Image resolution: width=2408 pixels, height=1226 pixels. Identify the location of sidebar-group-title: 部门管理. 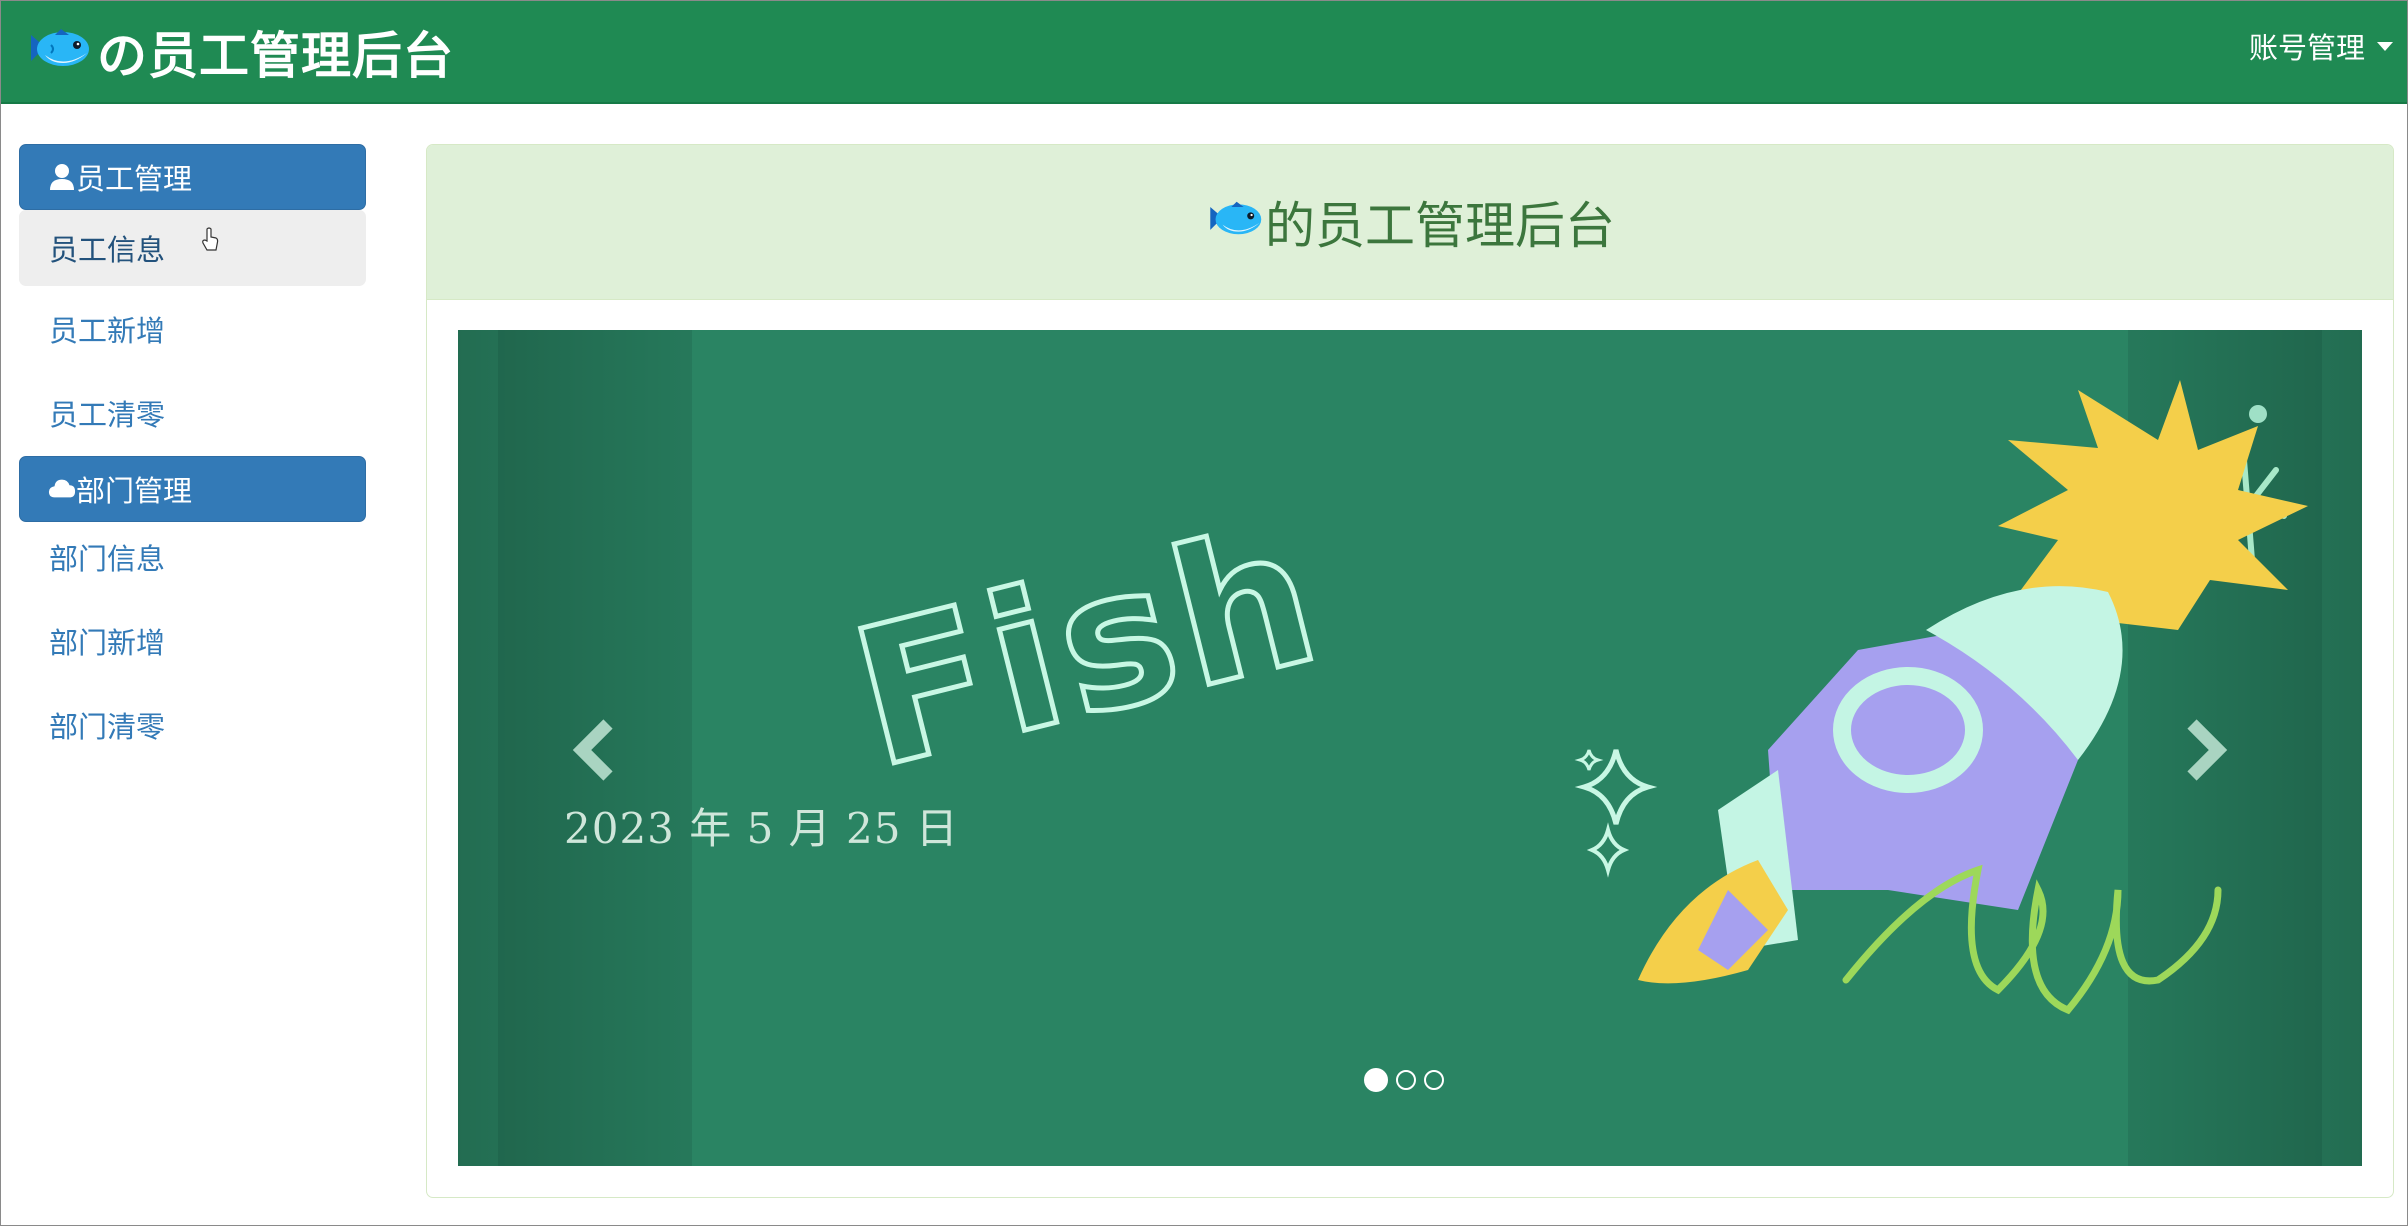
(134, 491).